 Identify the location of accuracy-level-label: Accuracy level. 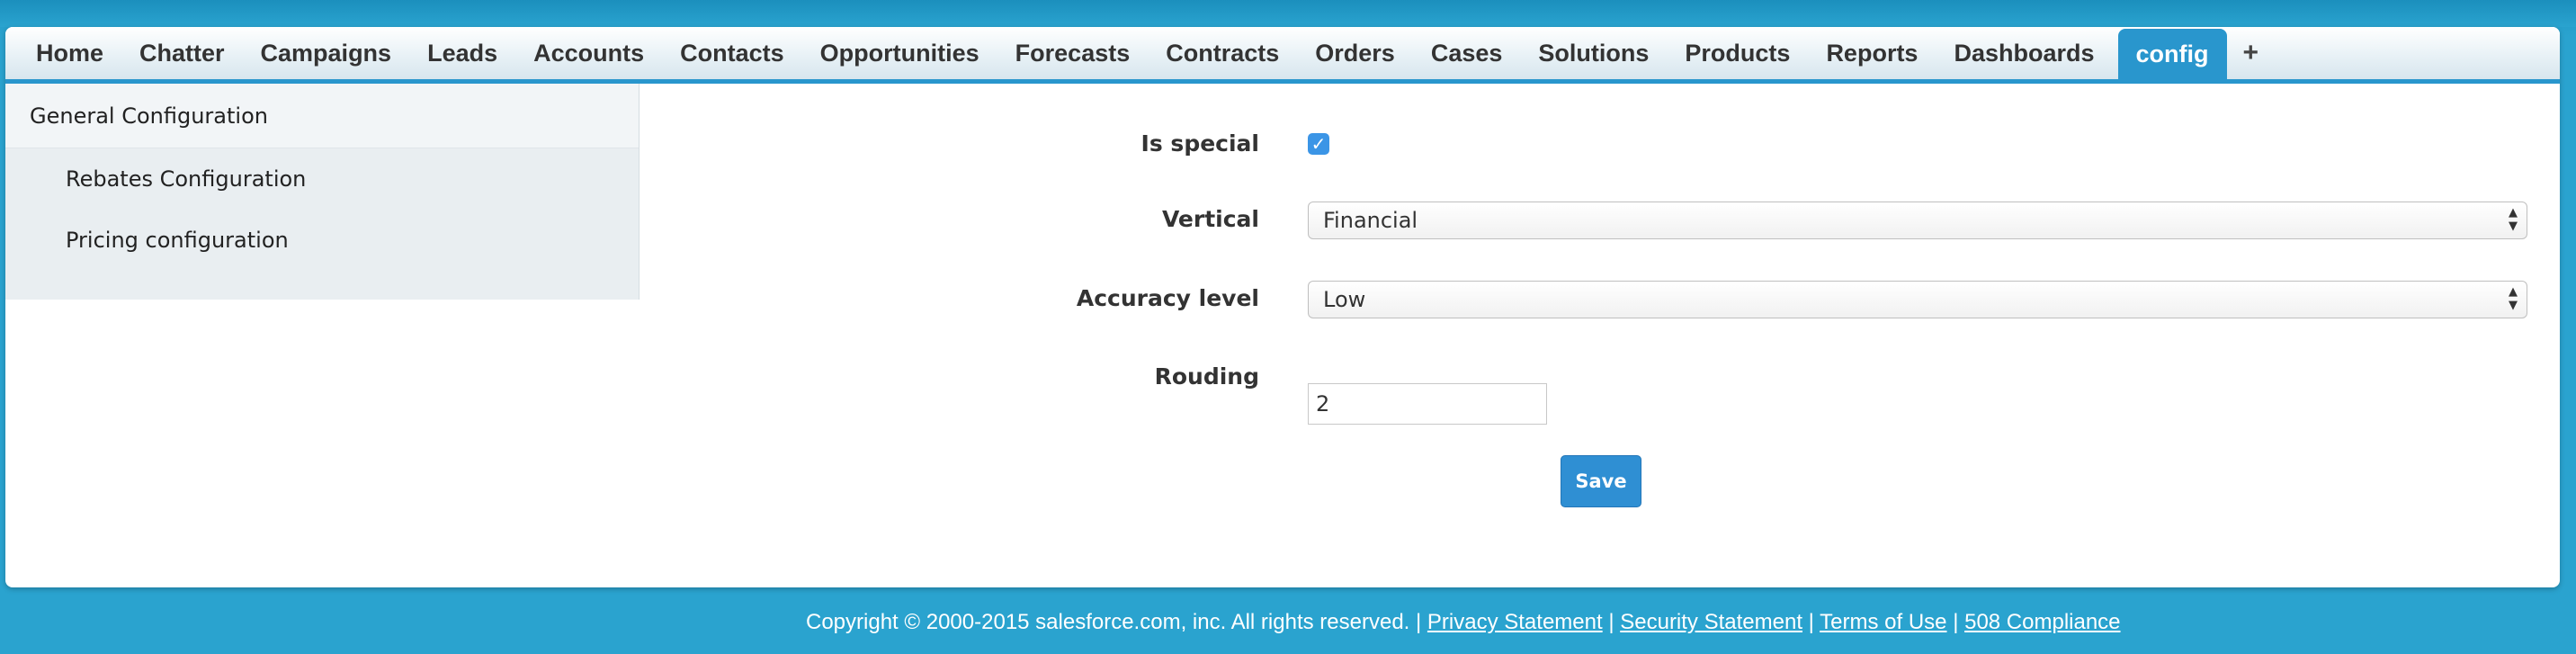
(1167, 298).